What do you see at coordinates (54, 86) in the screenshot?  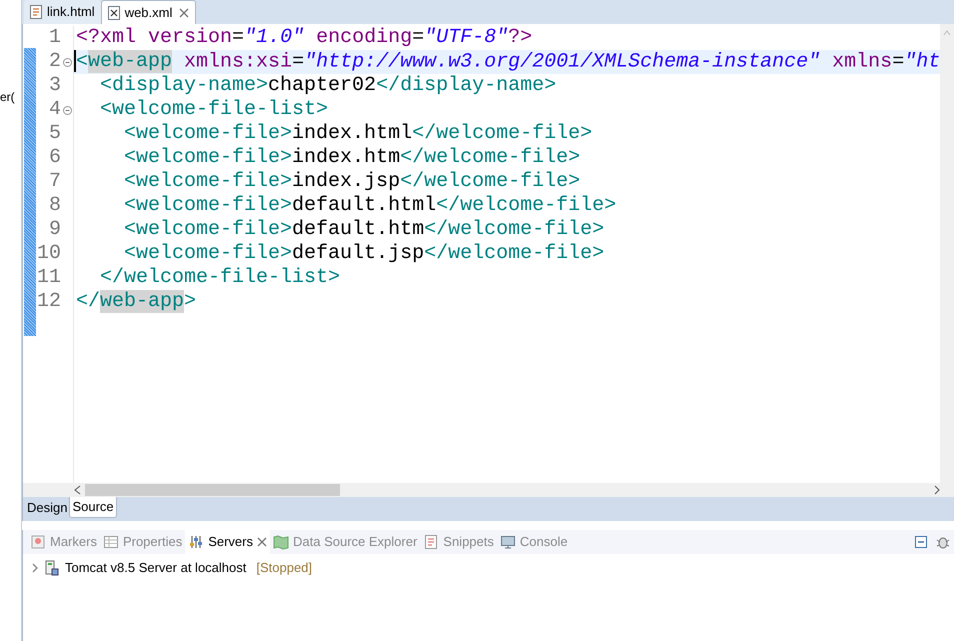 I see `line-number: 3` at bounding box center [54, 86].